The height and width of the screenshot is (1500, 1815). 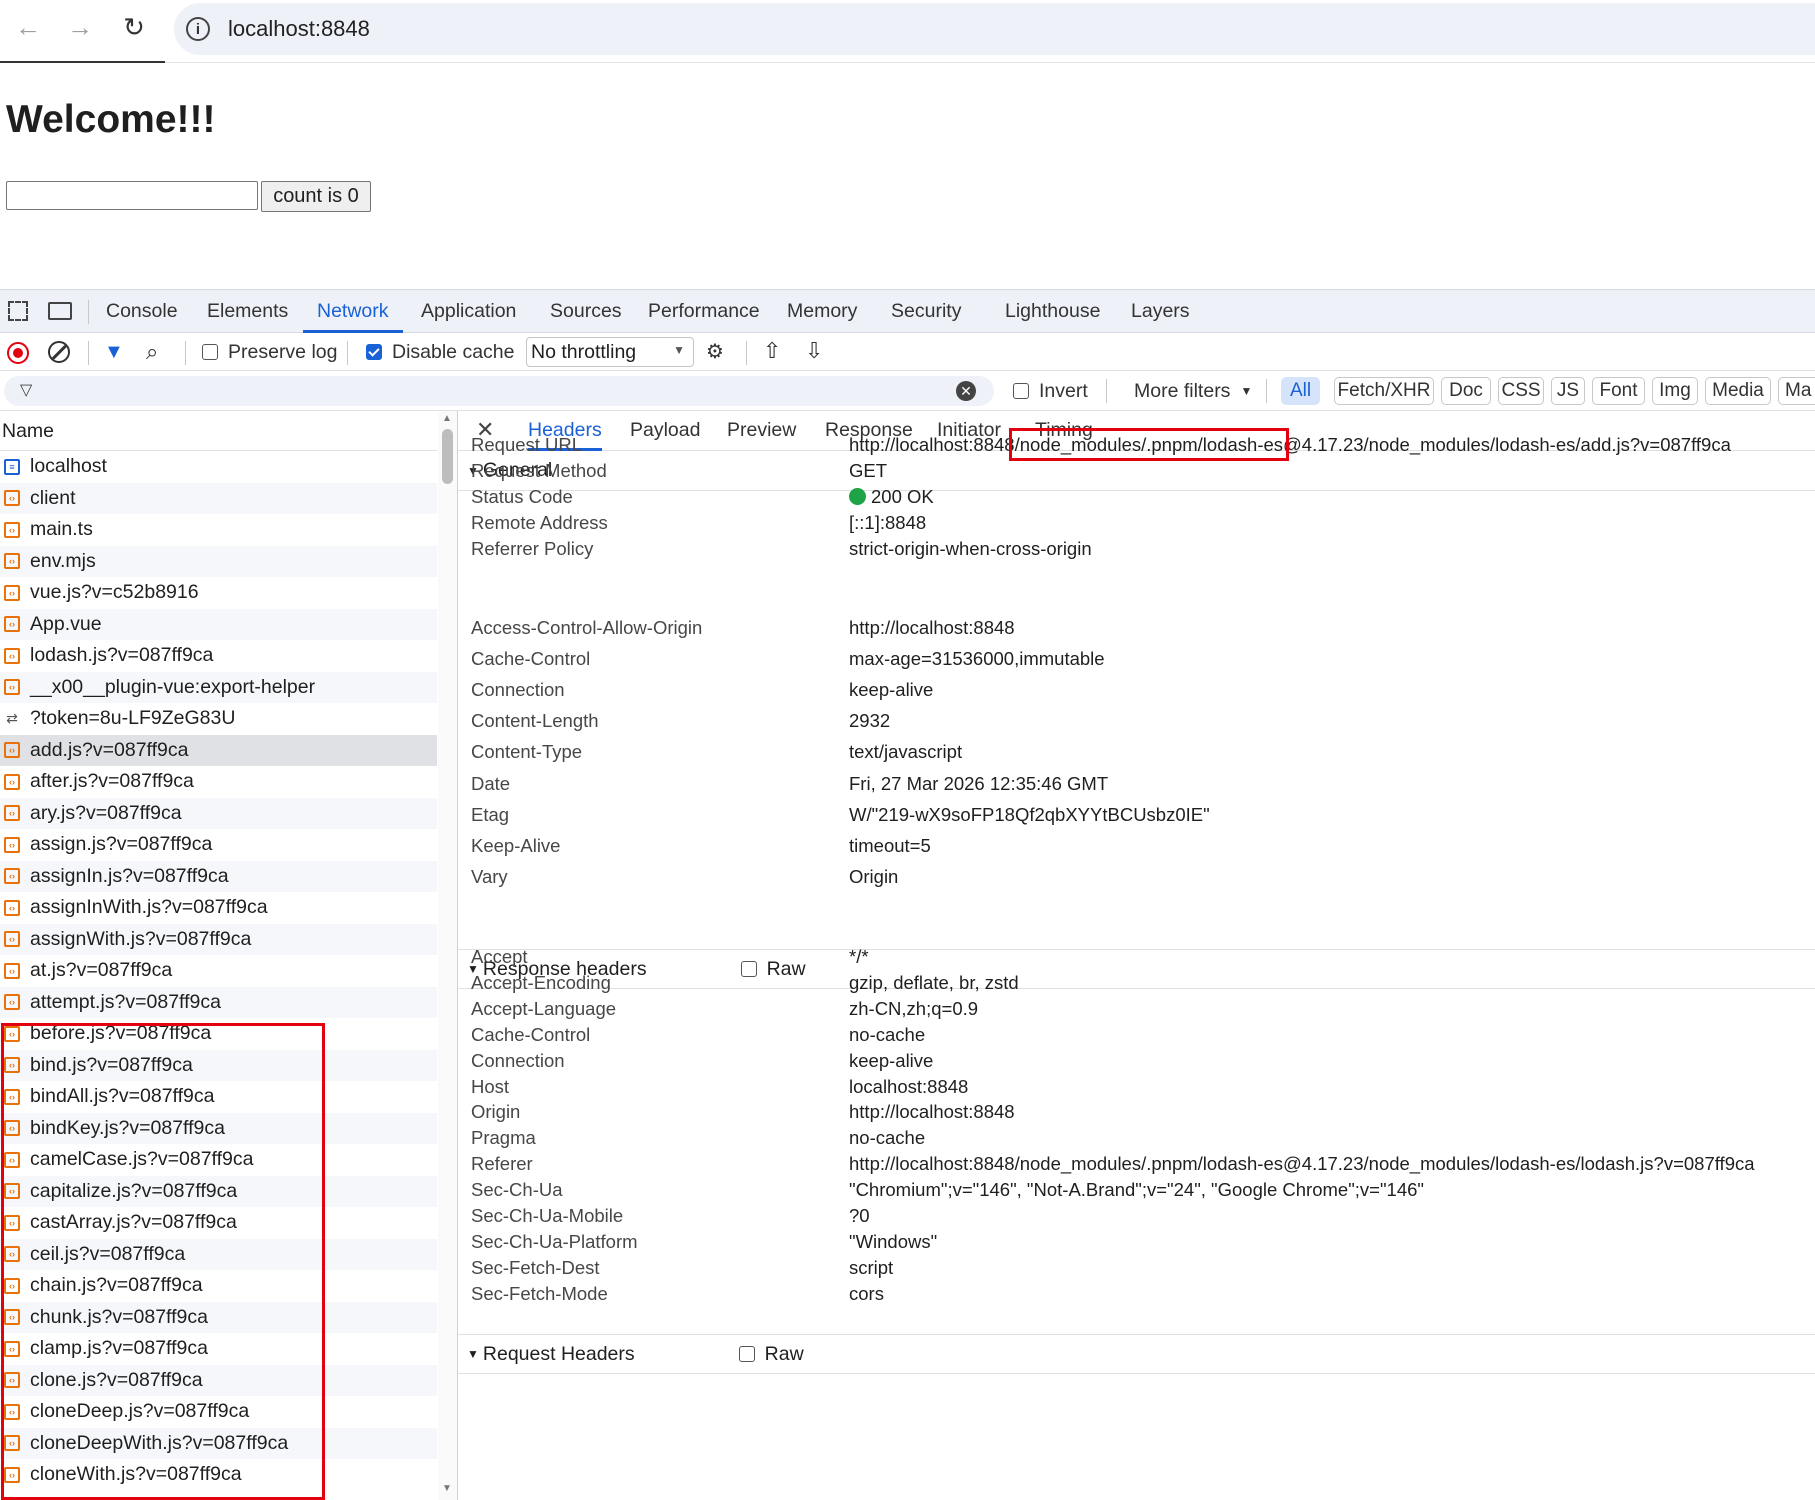 I want to click on request-row: ‹› add.js?v=087ff9ca, so click(x=218, y=750).